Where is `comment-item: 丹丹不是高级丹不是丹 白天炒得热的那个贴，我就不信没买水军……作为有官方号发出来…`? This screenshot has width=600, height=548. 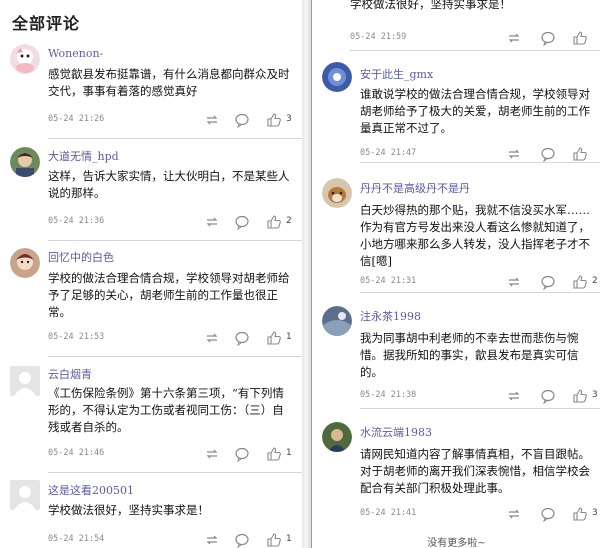
comment-item: 丹丹不是高级丹不是丹 白天炒得热的那个贴，我就不信没买水军……作为有官方号发出来… is located at coordinates (456, 229).